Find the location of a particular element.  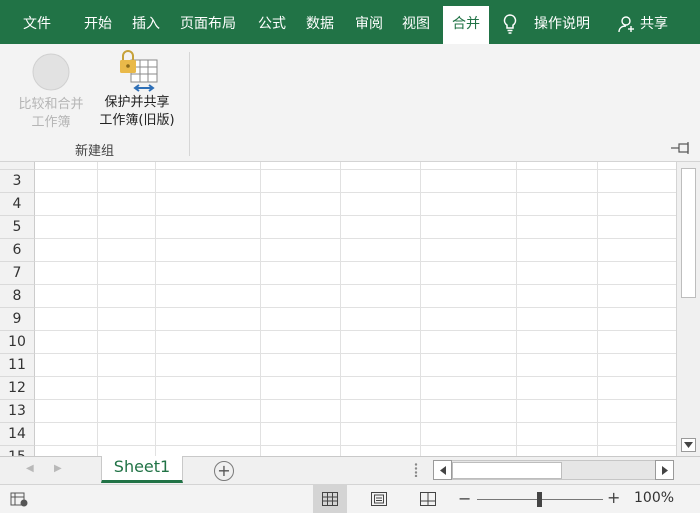

scroll-down-button is located at coordinates (688, 445).